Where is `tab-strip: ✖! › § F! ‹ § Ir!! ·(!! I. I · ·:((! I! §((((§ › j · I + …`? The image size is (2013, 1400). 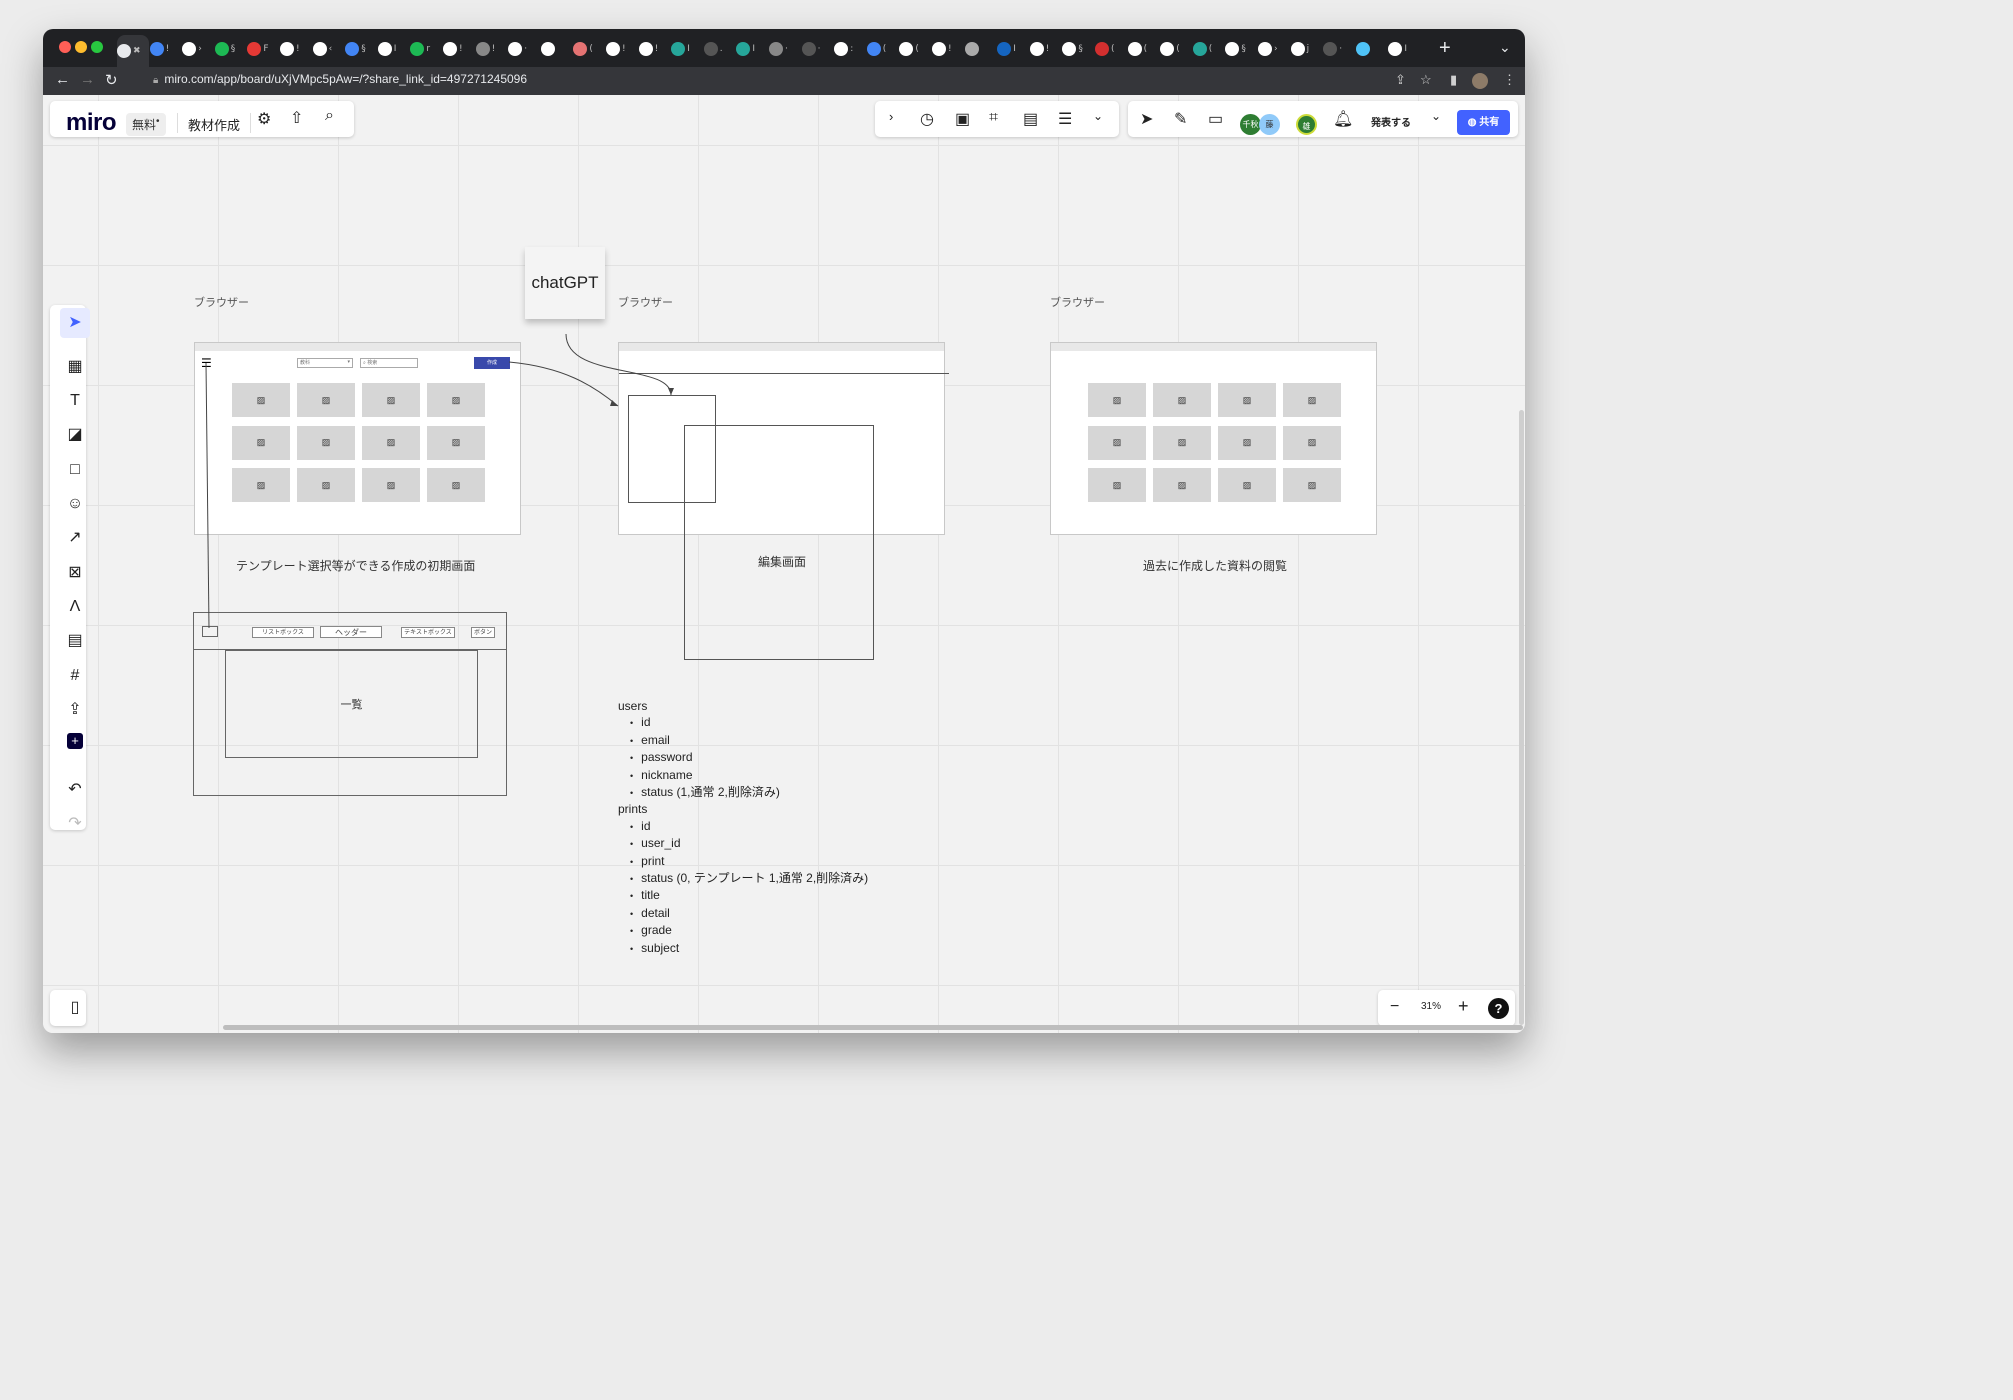 tab-strip: ✖! › § F! ‹ § Ir!! ·(!! I. I · ·:((! I! §((((§ › j · I + … is located at coordinates (784, 48).